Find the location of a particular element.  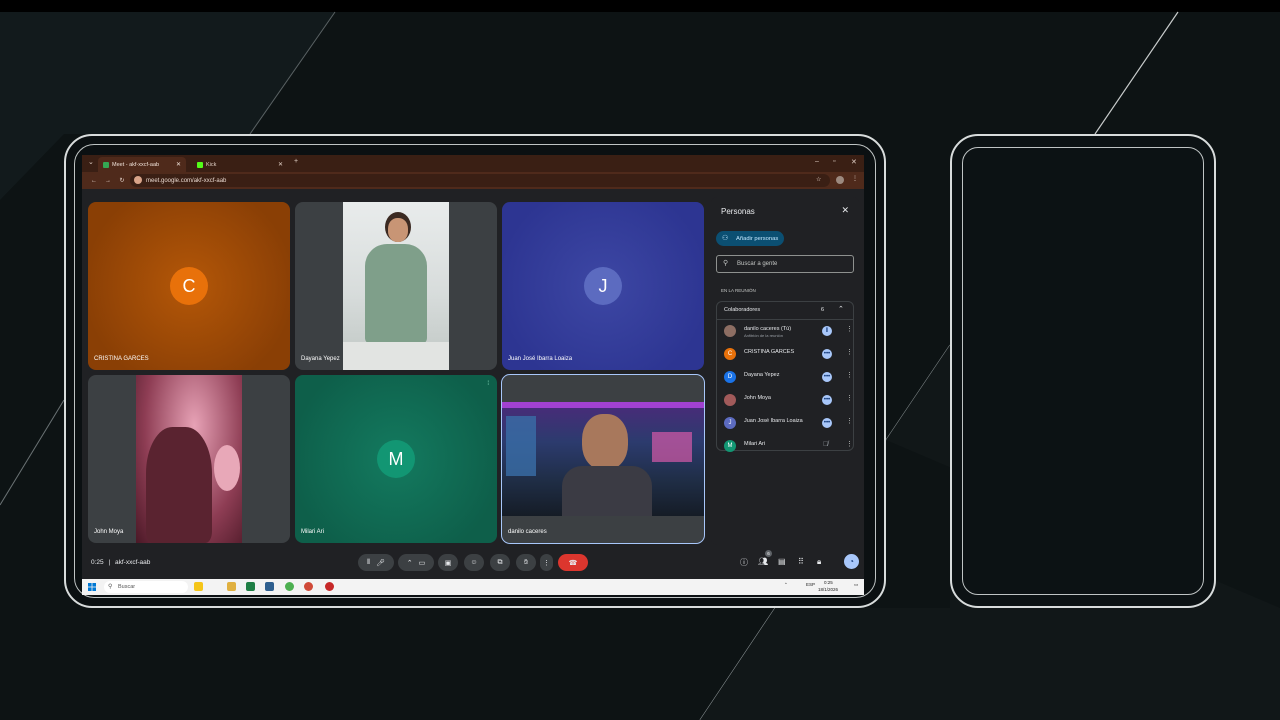

list-item: D Dayana Yepez ••• ⋮ is located at coordinates (788, 377).